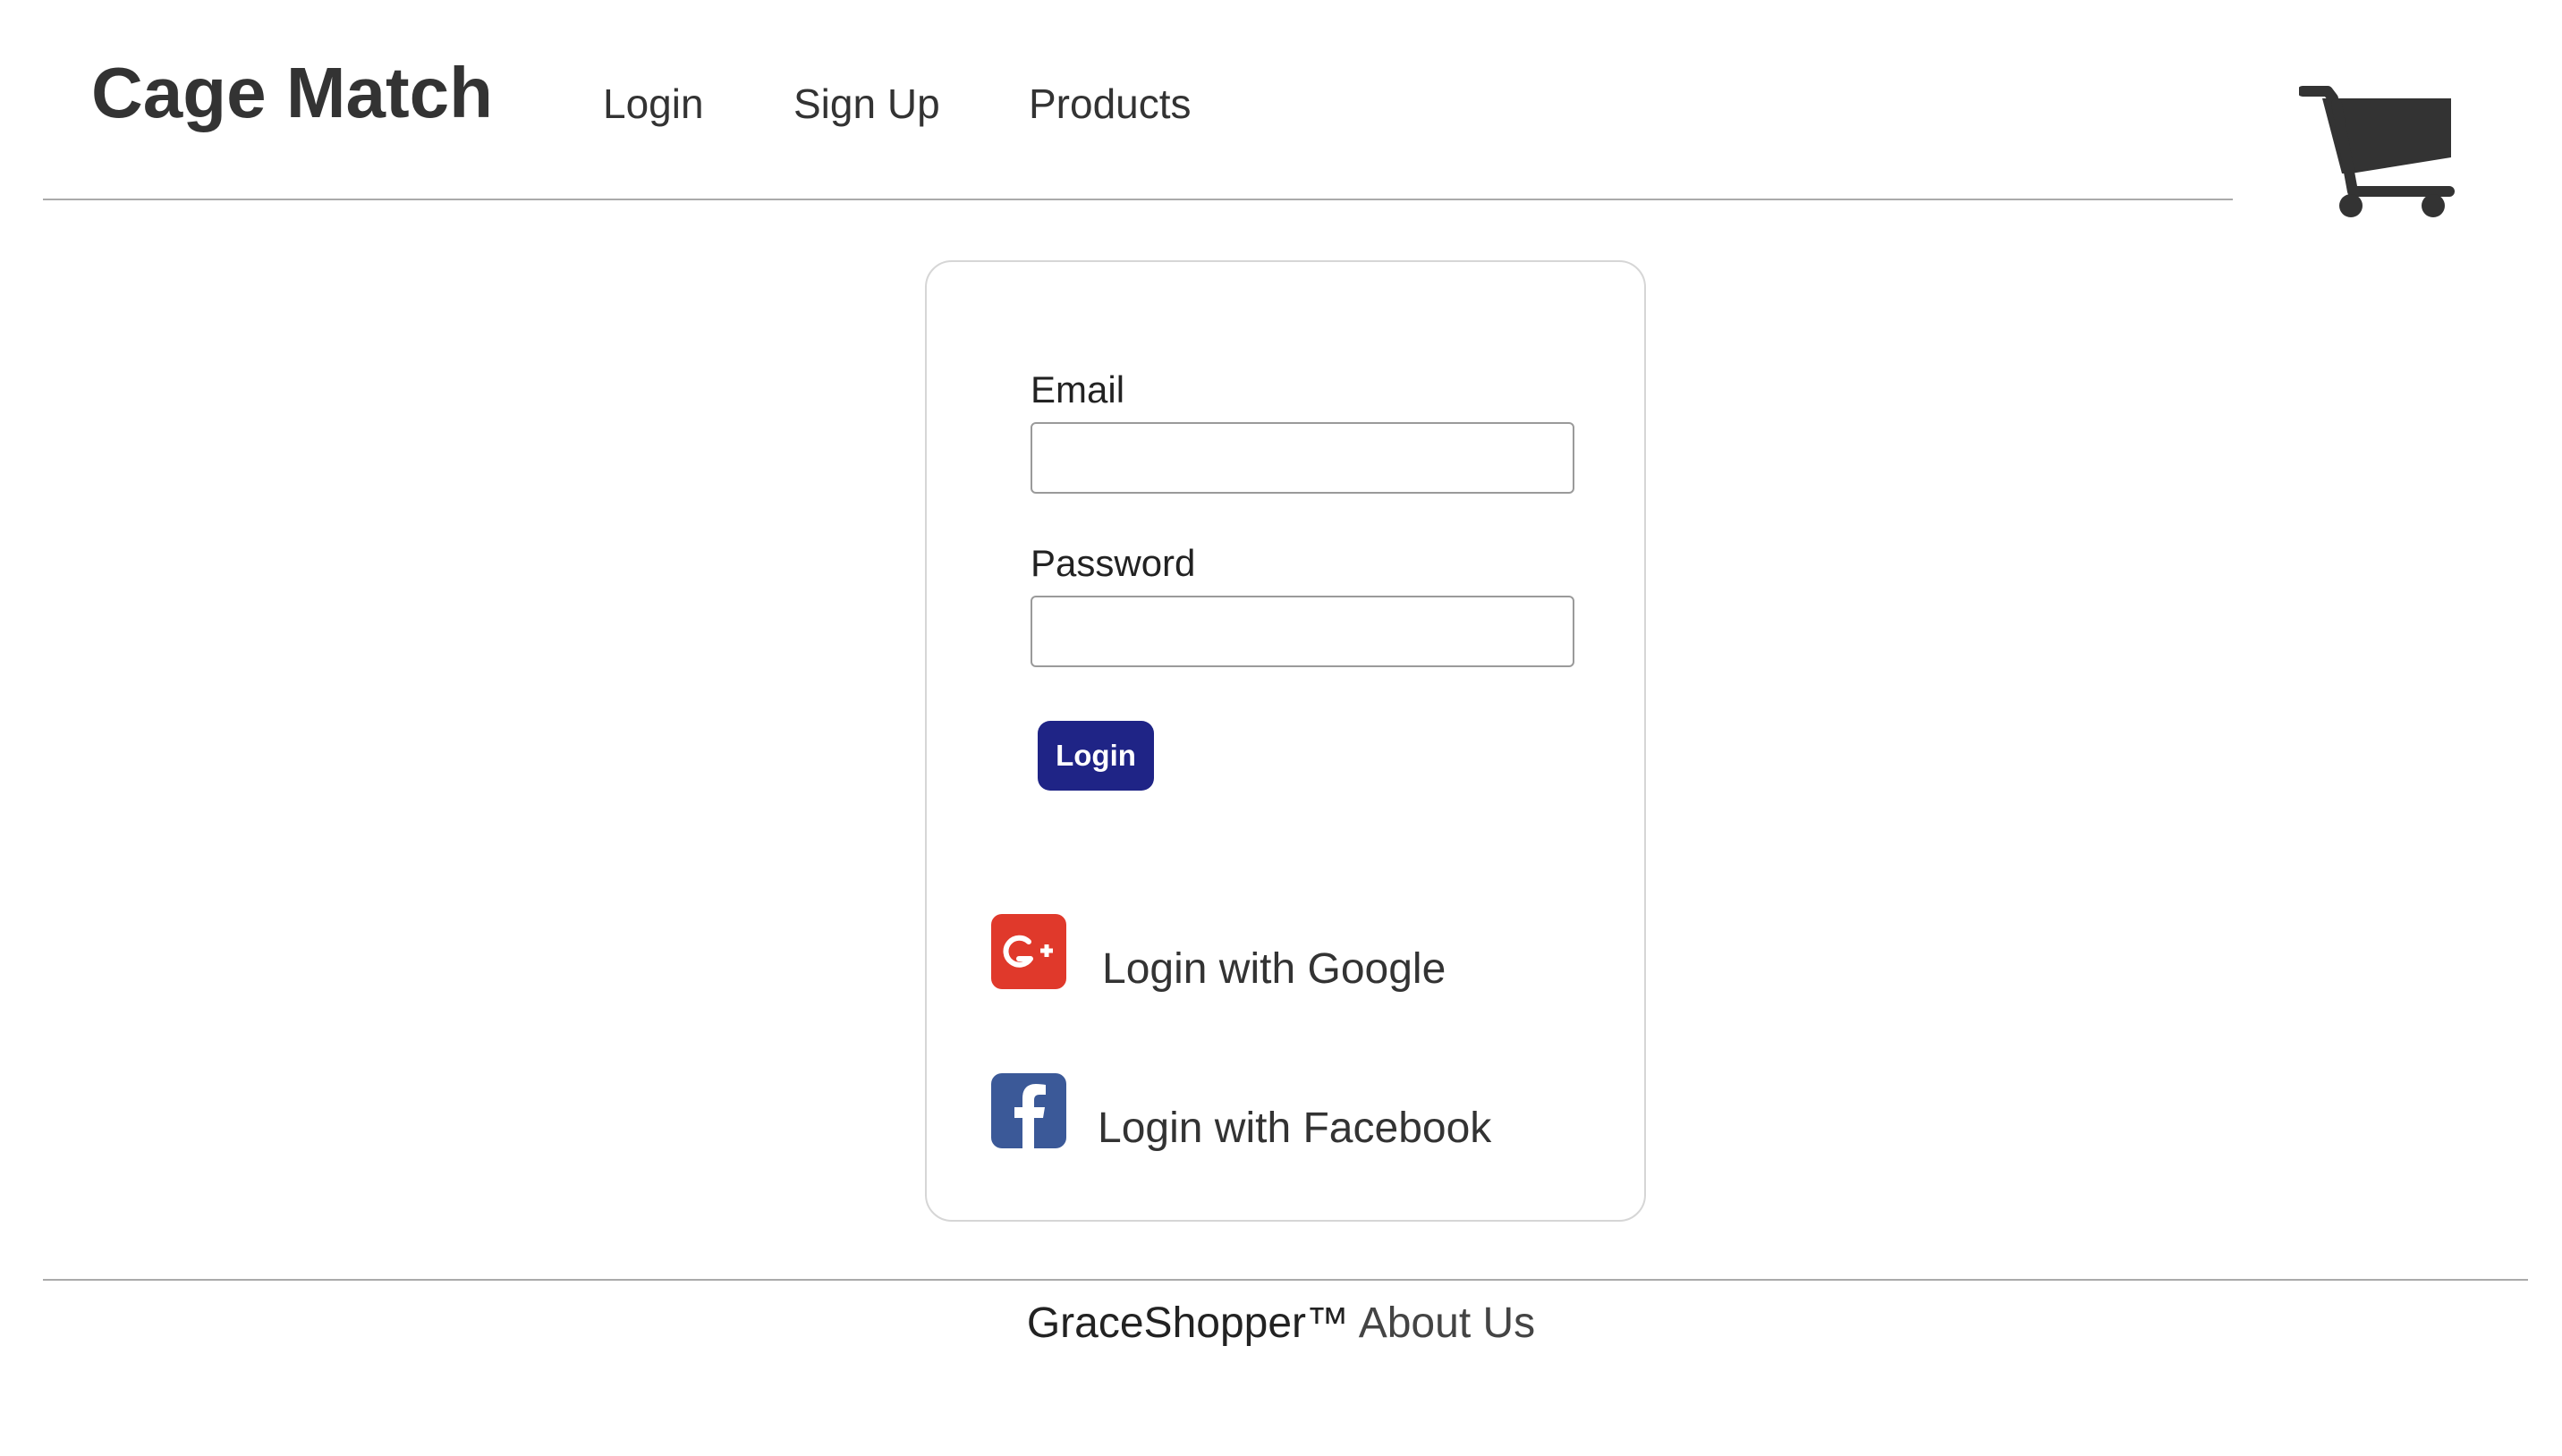 This screenshot has width=2562, height=1456. I want to click on nav-products-link: Products, so click(1110, 104).